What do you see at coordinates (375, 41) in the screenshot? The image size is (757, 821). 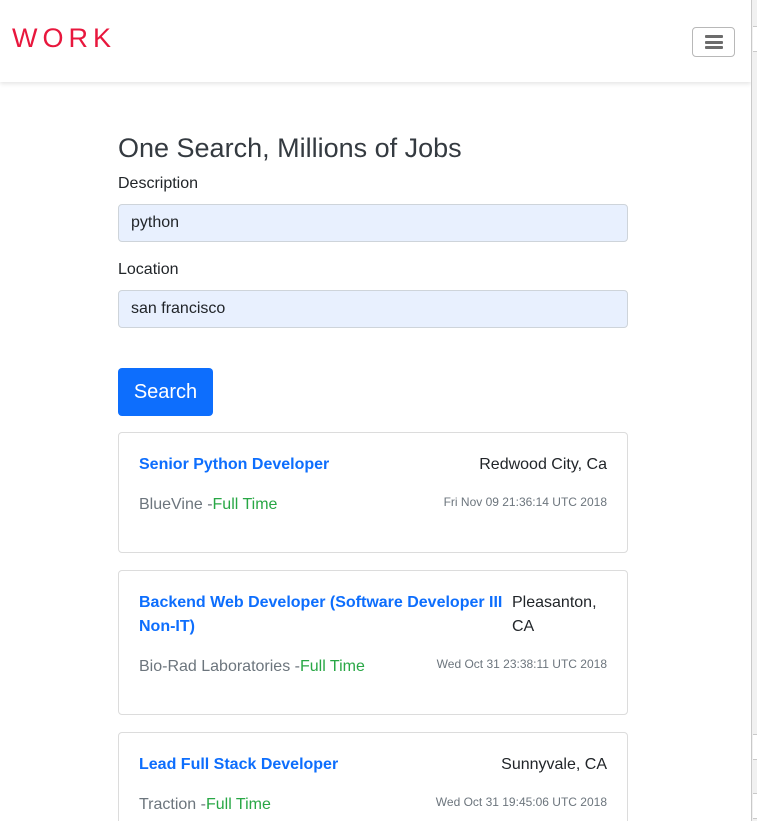 I see `navbar: WORK` at bounding box center [375, 41].